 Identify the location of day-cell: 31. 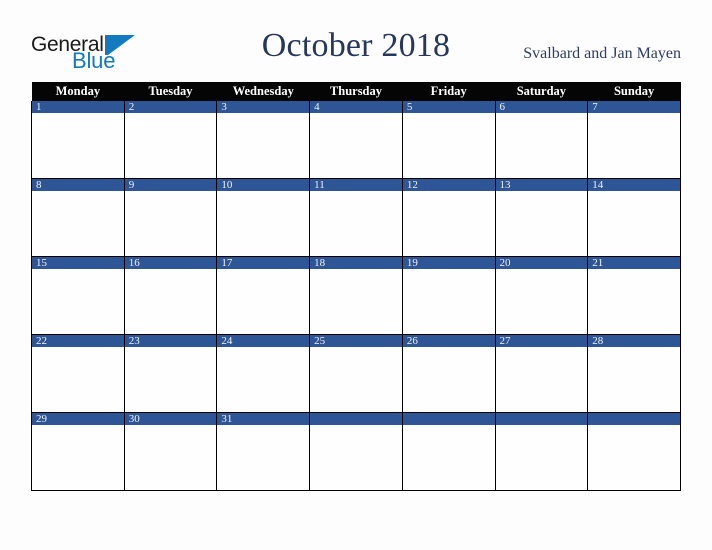
(263, 451).